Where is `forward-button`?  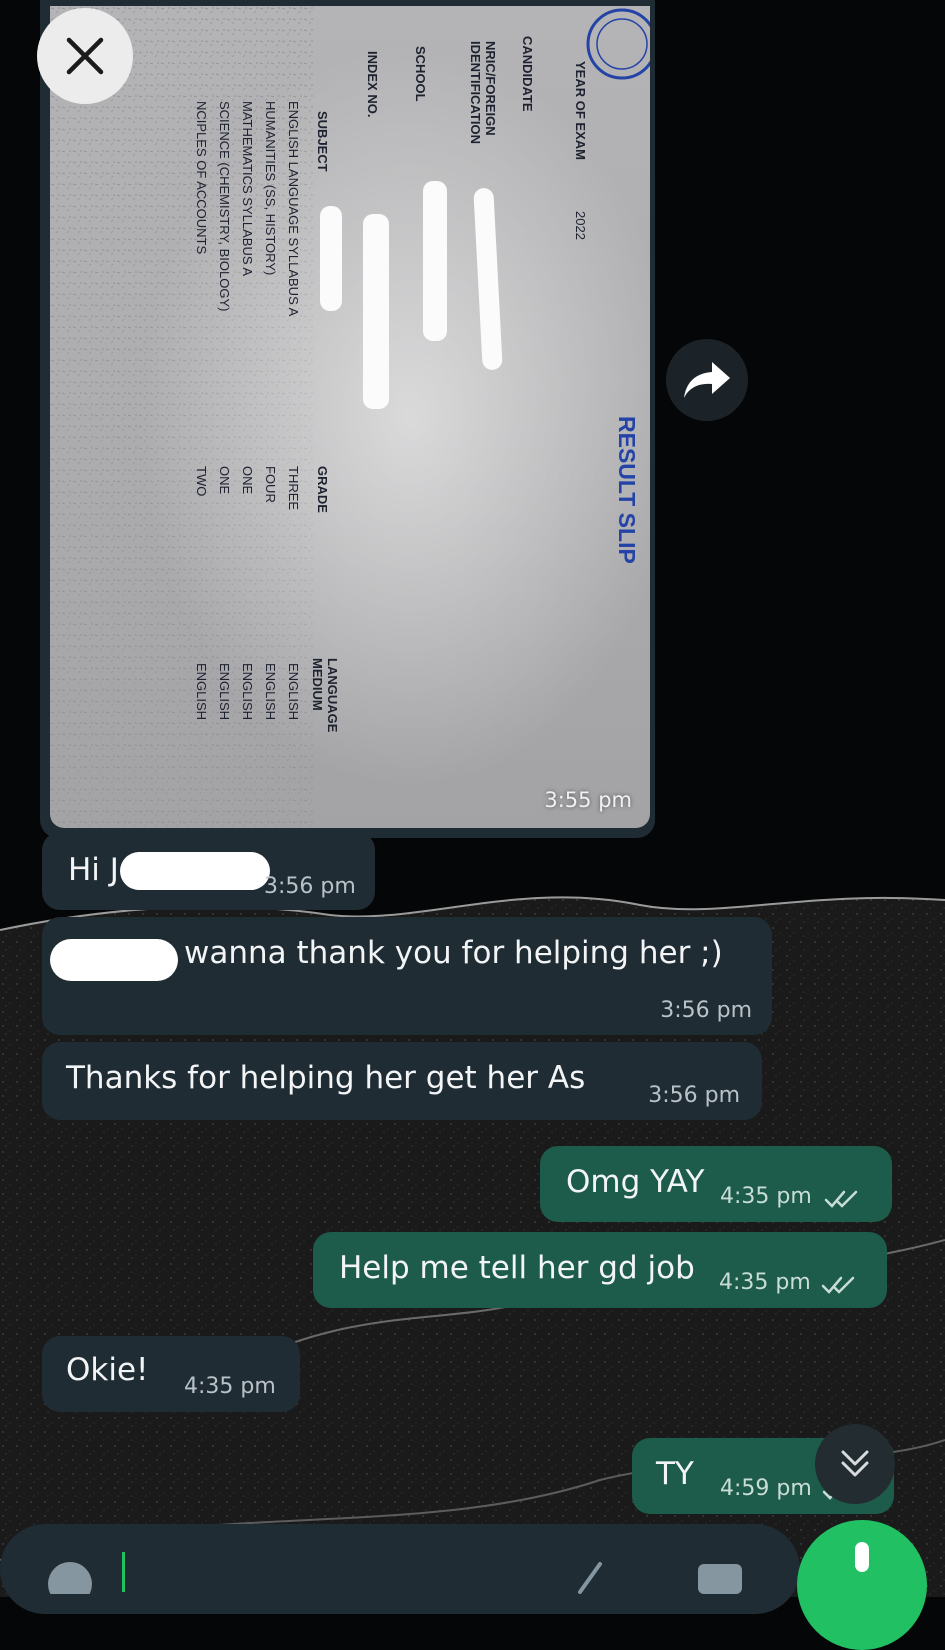 forward-button is located at coordinates (707, 380).